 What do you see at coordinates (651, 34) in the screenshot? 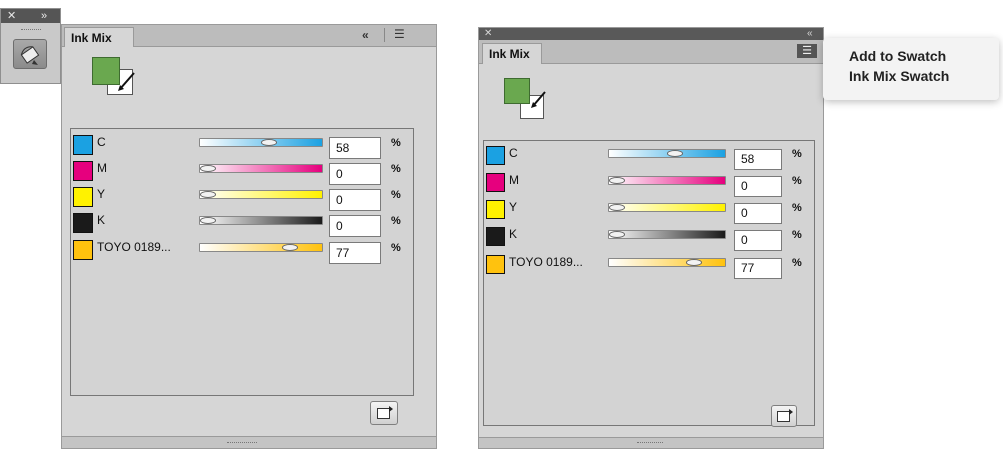
I see `panel-titlebar: ✕ «` at bounding box center [651, 34].